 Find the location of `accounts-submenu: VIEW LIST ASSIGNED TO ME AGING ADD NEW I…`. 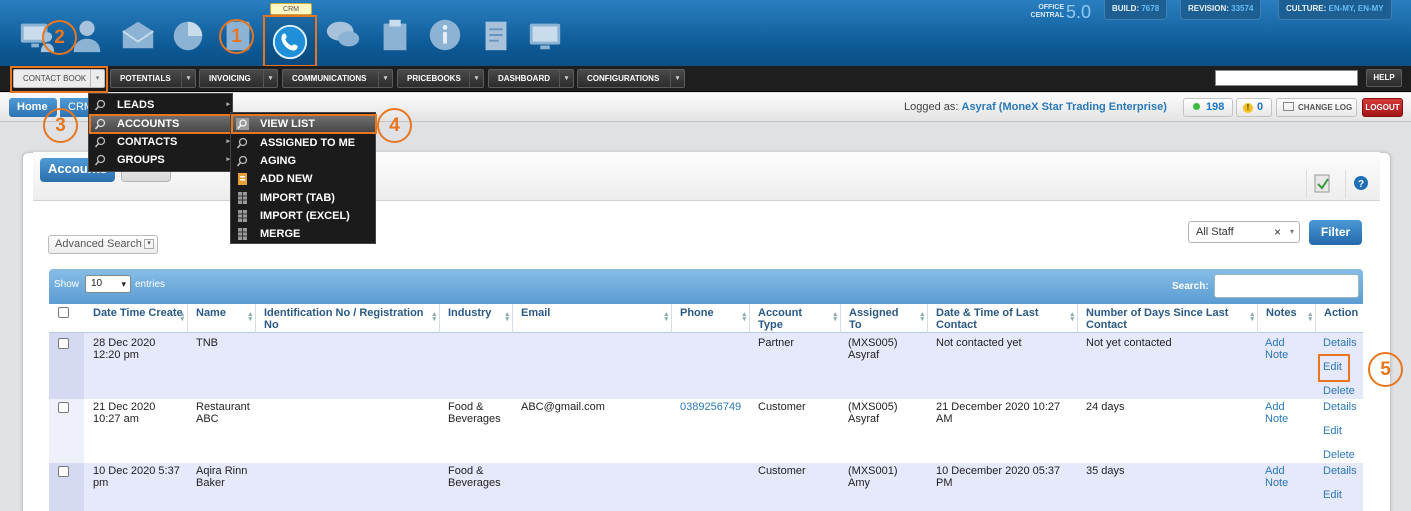

accounts-submenu: VIEW LIST ASSIGNED TO ME AGING ADD NEW I… is located at coordinates (303, 178).